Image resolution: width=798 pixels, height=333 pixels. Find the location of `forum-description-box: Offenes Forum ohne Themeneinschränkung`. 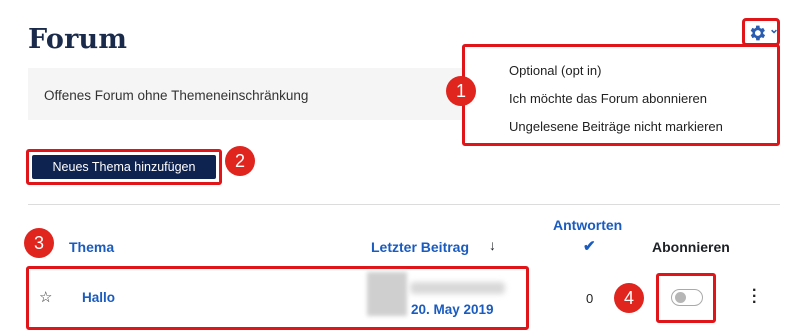

forum-description-box: Offenes Forum ohne Themeneinschränkung is located at coordinates (250, 94).